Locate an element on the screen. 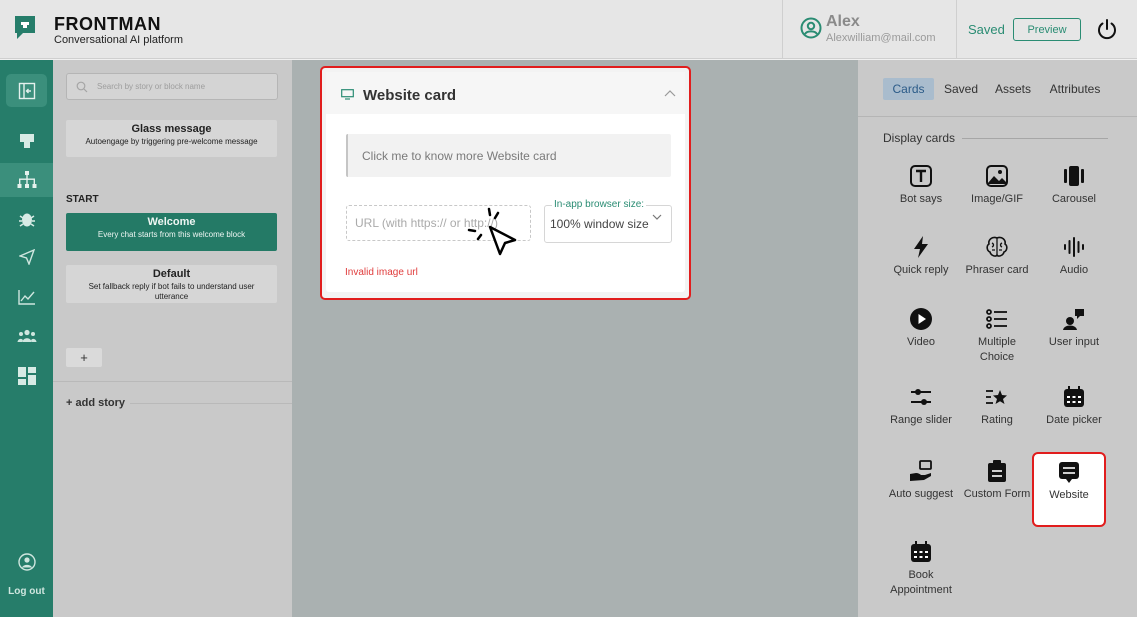 The width and height of the screenshot is (1137, 617). card-tile-user-input: User input is located at coordinates (1074, 328).